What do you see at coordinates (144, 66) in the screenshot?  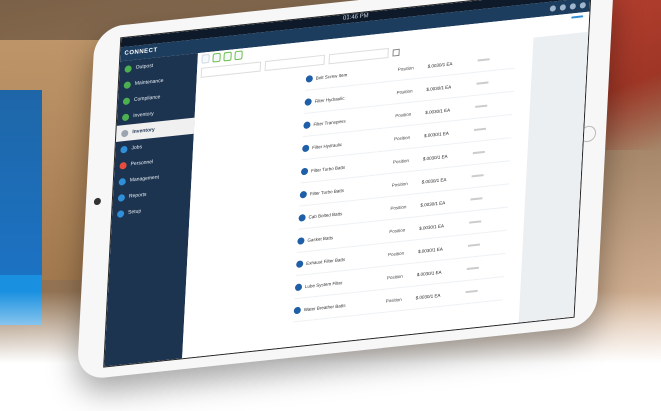 I see `sidebar-item-label: Outpost` at bounding box center [144, 66].